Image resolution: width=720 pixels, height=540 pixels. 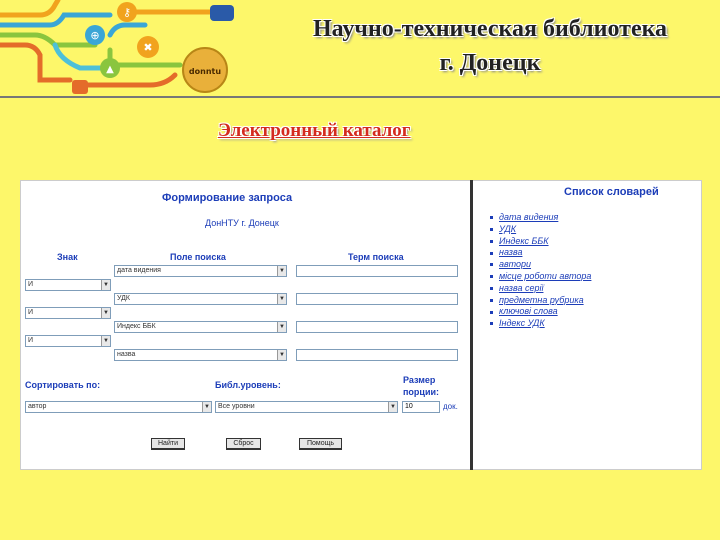 What do you see at coordinates (510, 252) in the screenshot?
I see `dictionary-link: назва` at bounding box center [510, 252].